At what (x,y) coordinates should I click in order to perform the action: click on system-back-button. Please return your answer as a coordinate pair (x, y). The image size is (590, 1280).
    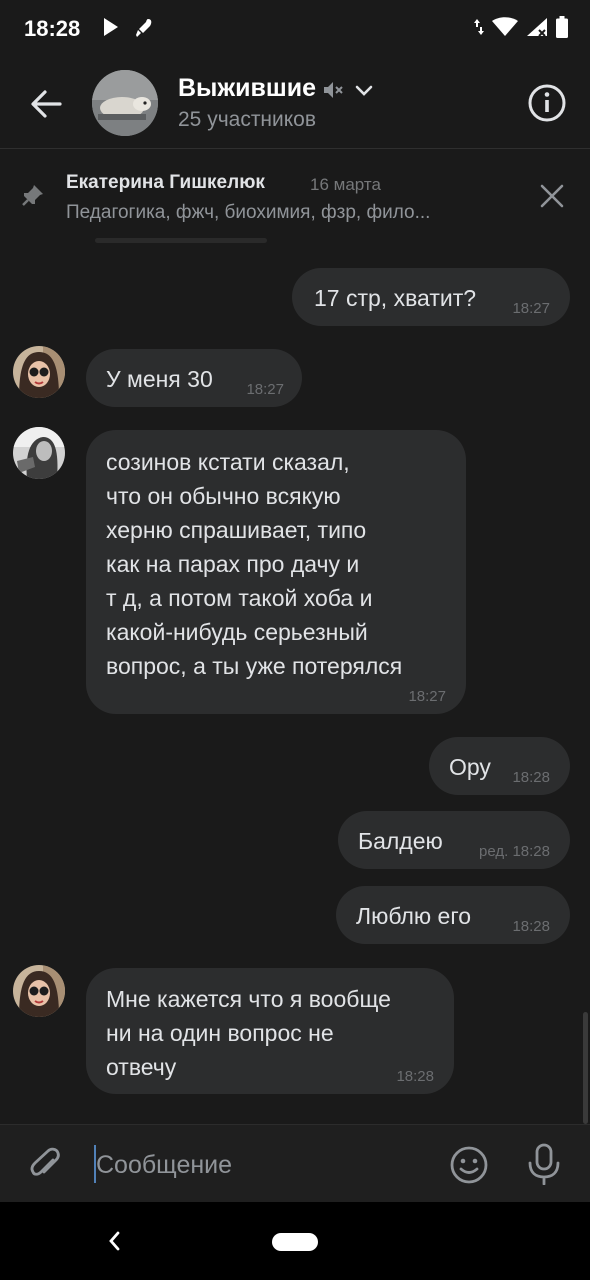
    Looking at the image, I should click on (114, 1241).